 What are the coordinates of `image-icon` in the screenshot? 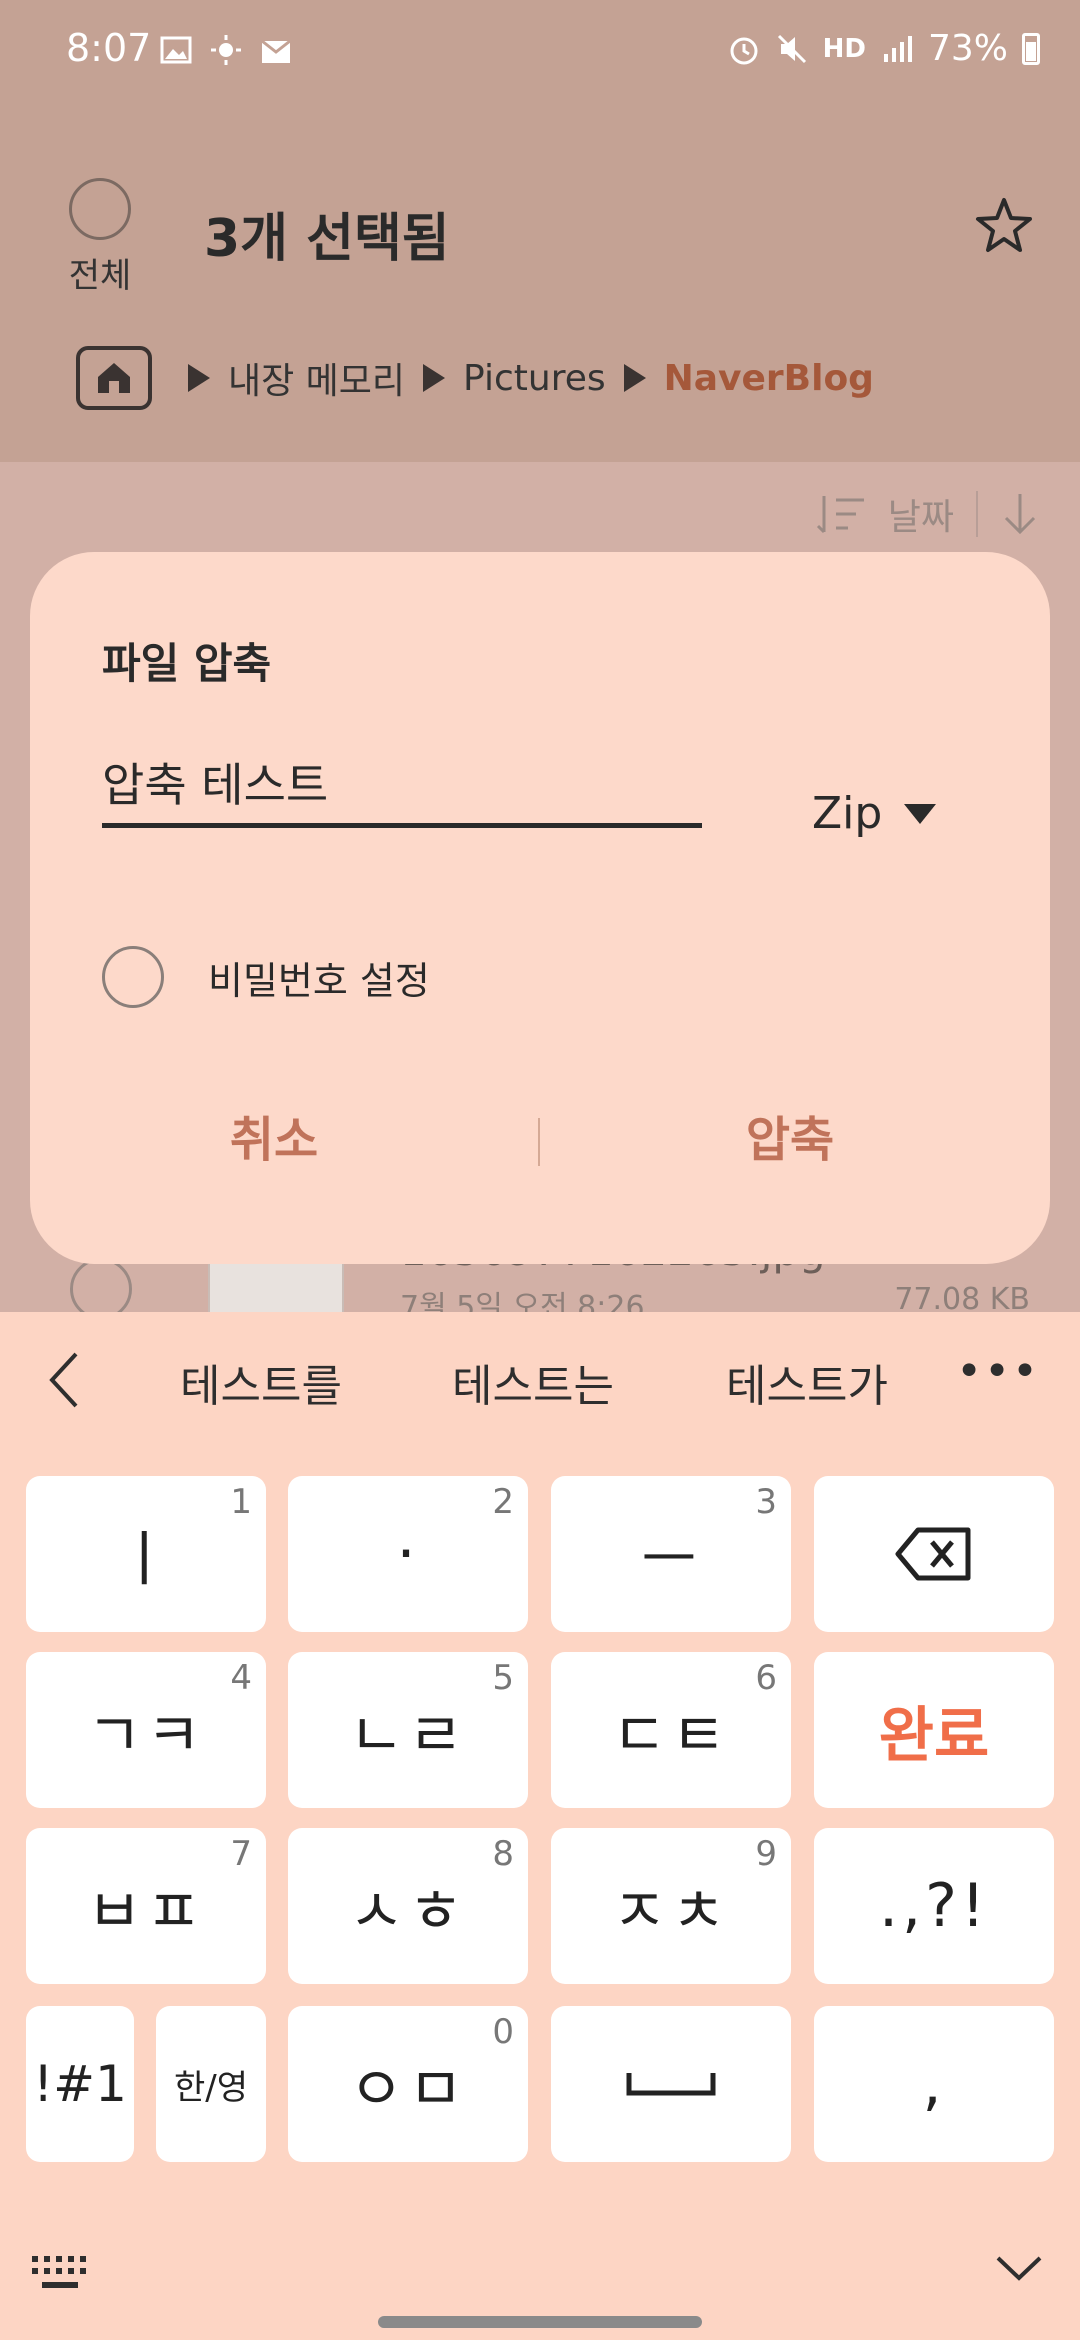 It's located at (176, 50).